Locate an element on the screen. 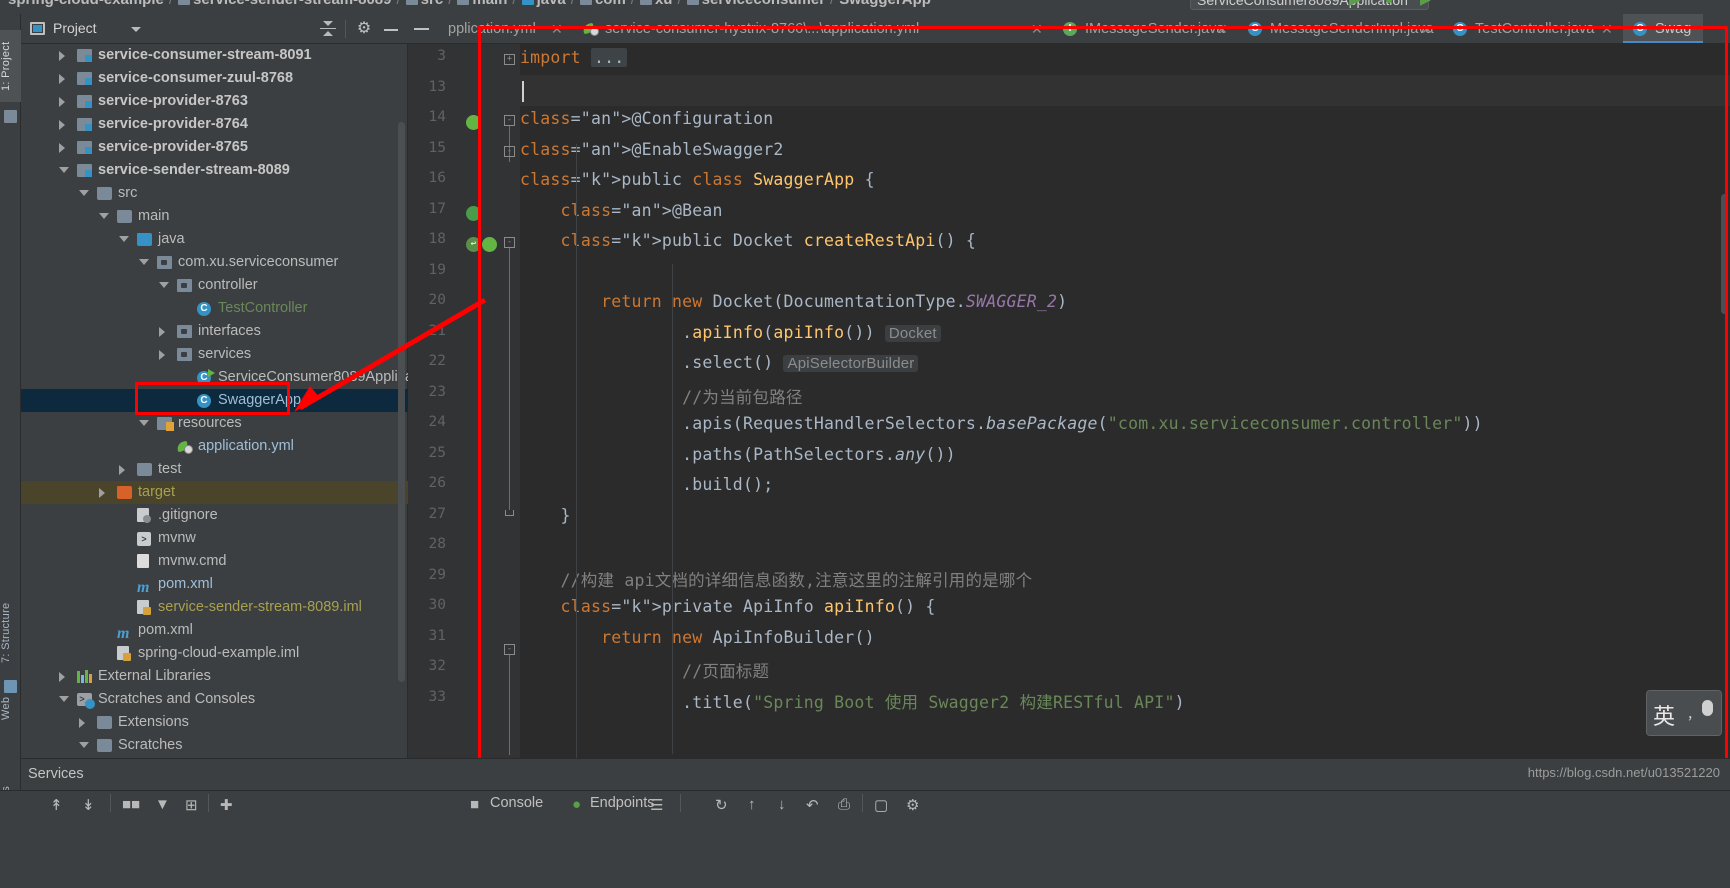  override-gutter-icon: ↩ is located at coordinates (473, 244).